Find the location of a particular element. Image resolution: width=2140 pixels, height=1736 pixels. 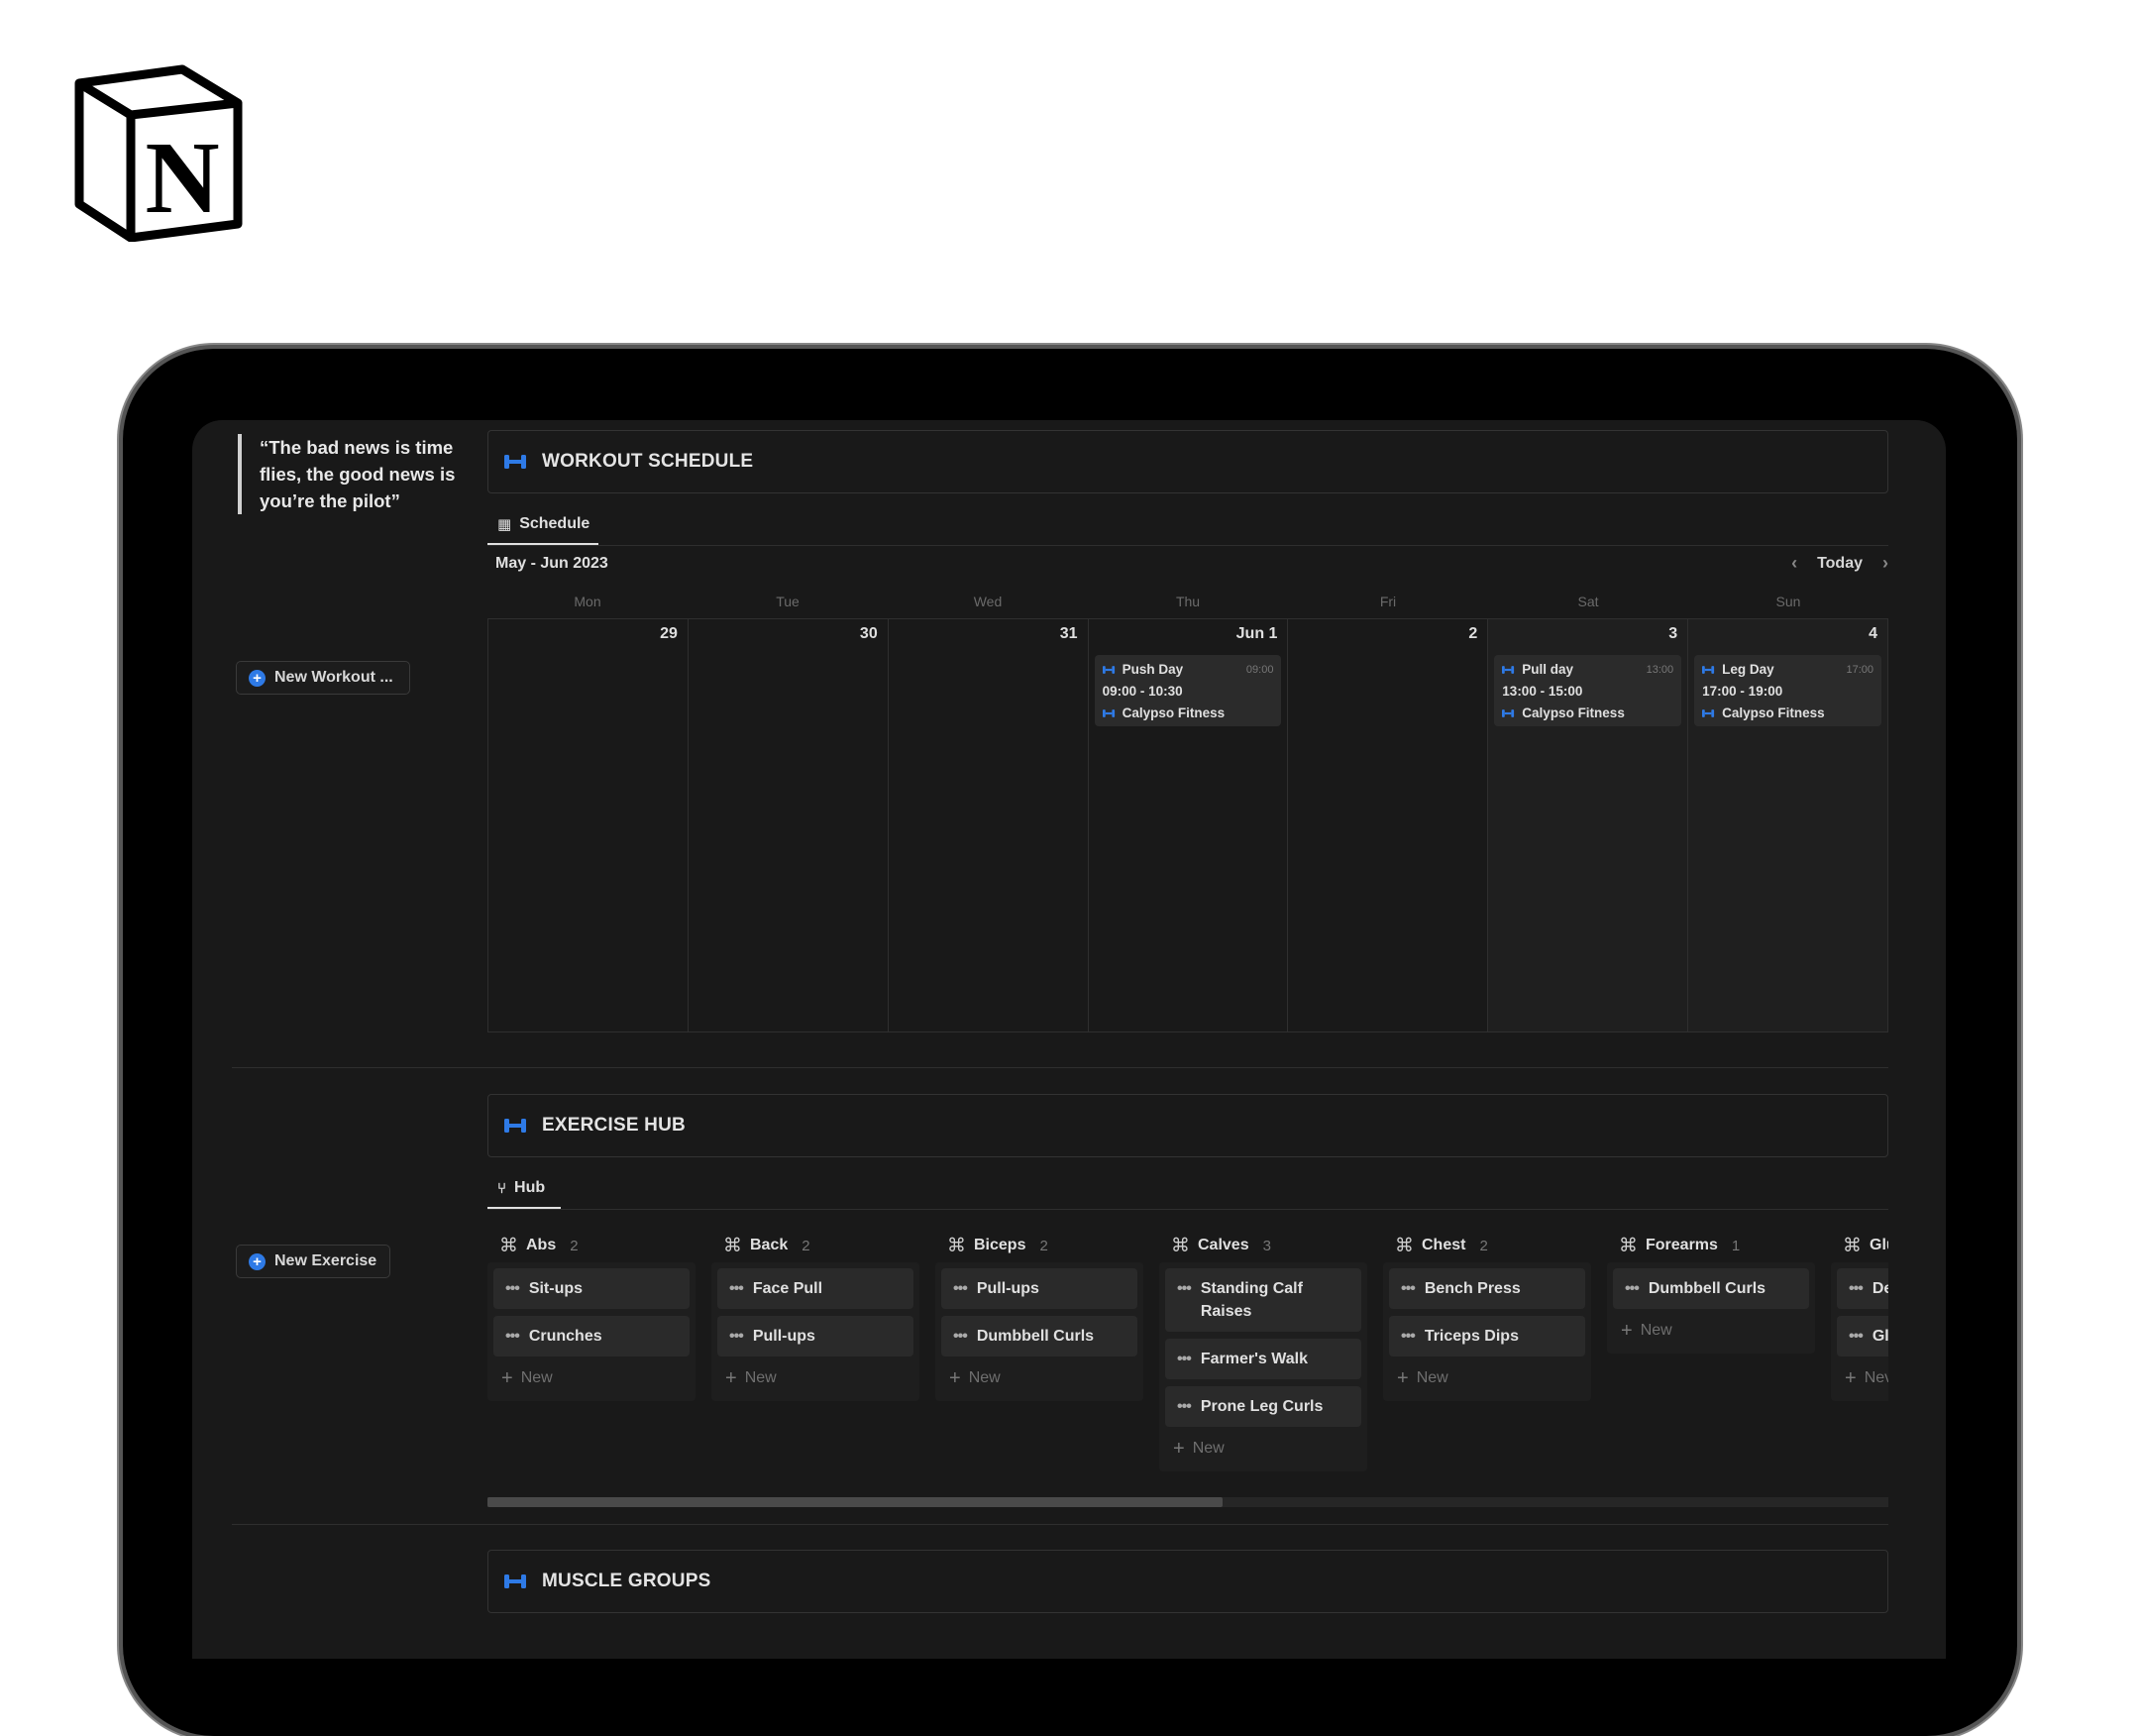

exercise-card: ••• Standing Calf Raises is located at coordinates (1263, 1300).